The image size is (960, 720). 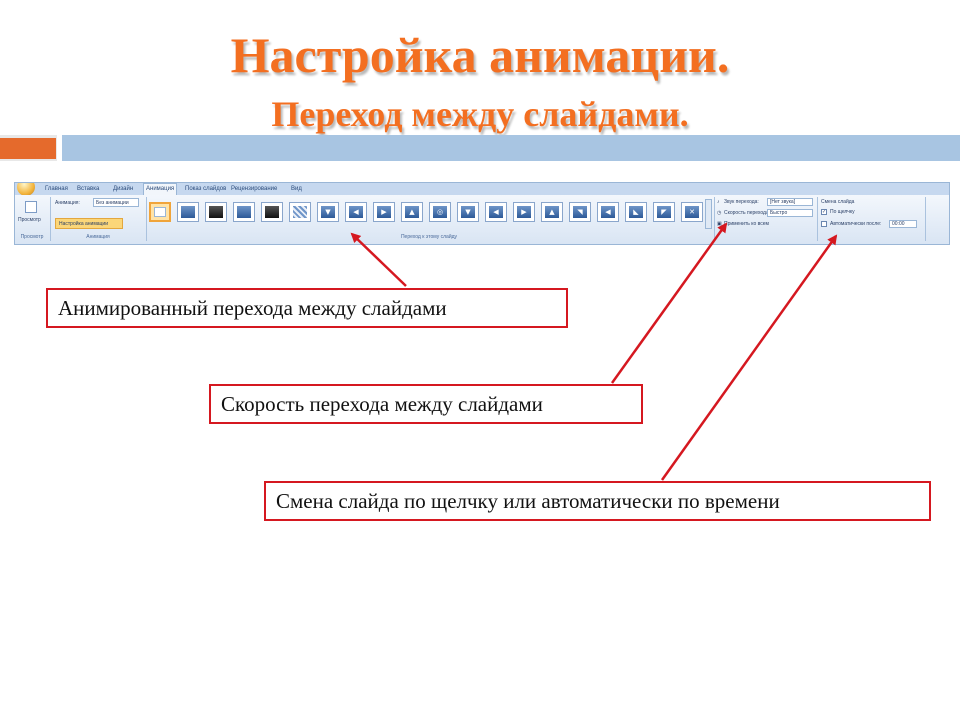 I want to click on tab-insert: Вставка, so click(x=88, y=189).